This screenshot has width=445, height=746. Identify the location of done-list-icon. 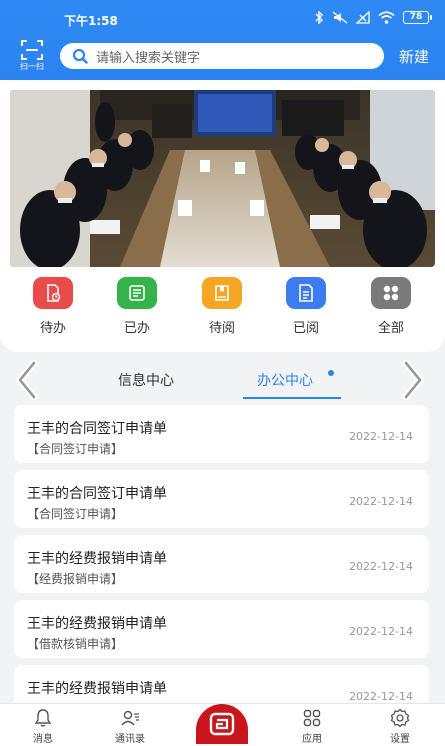
(137, 293).